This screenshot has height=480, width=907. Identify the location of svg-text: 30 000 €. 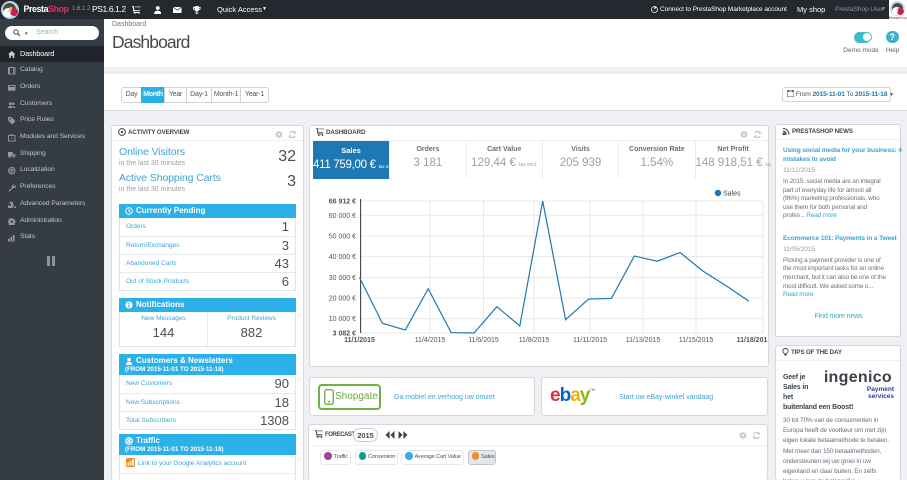
(342, 278).